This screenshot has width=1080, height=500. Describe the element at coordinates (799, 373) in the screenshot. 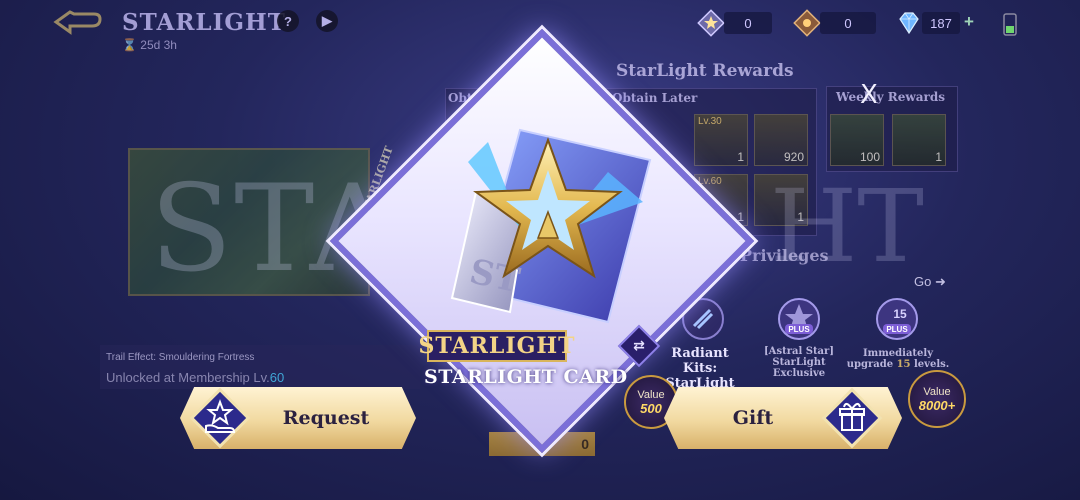

I see `astral-line-3: Exclusive` at that location.